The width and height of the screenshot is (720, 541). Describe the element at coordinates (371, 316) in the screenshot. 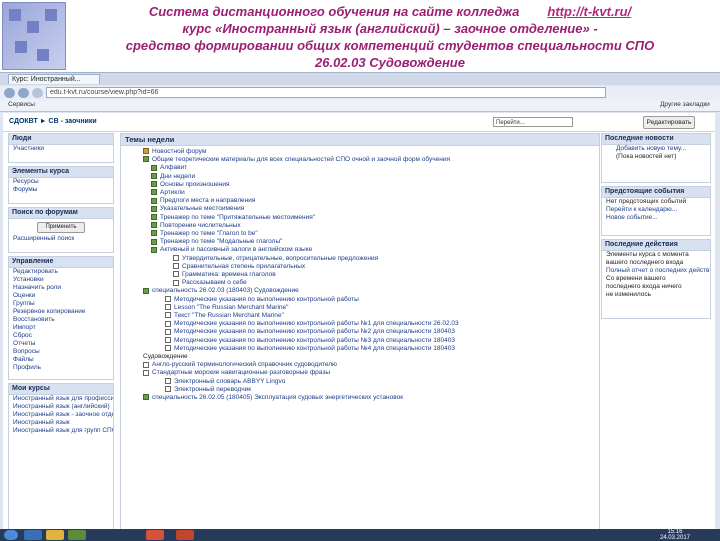

I see `topic-link: Текст "The Russian Merchant Marine"` at that location.